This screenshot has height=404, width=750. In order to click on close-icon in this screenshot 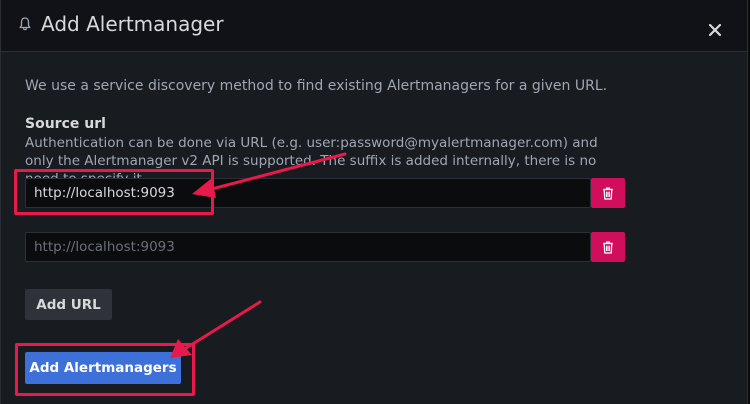, I will do `click(715, 30)`.